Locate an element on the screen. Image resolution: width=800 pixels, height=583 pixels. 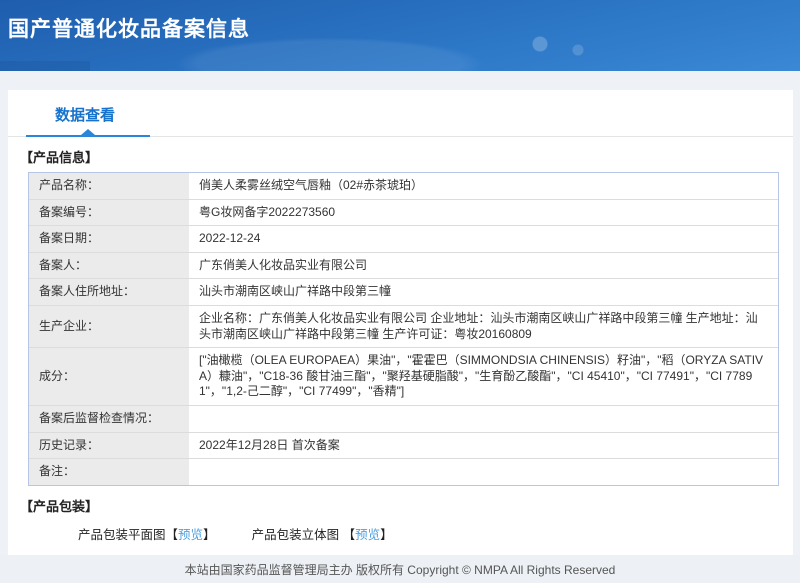
table-row-filing-date: 备案日期： 2022-12-24 is located at coordinates (403, 239).